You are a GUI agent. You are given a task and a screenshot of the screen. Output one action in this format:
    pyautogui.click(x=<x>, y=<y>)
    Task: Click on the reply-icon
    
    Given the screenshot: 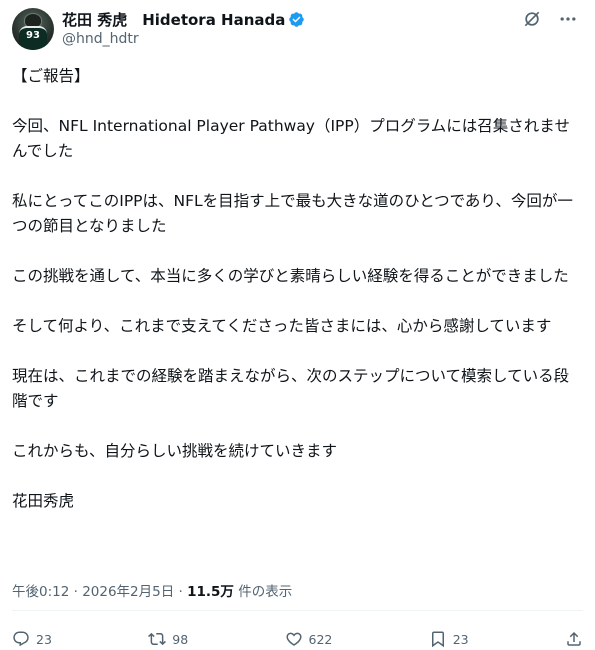 What is the action you would take?
    pyautogui.click(x=21, y=639)
    